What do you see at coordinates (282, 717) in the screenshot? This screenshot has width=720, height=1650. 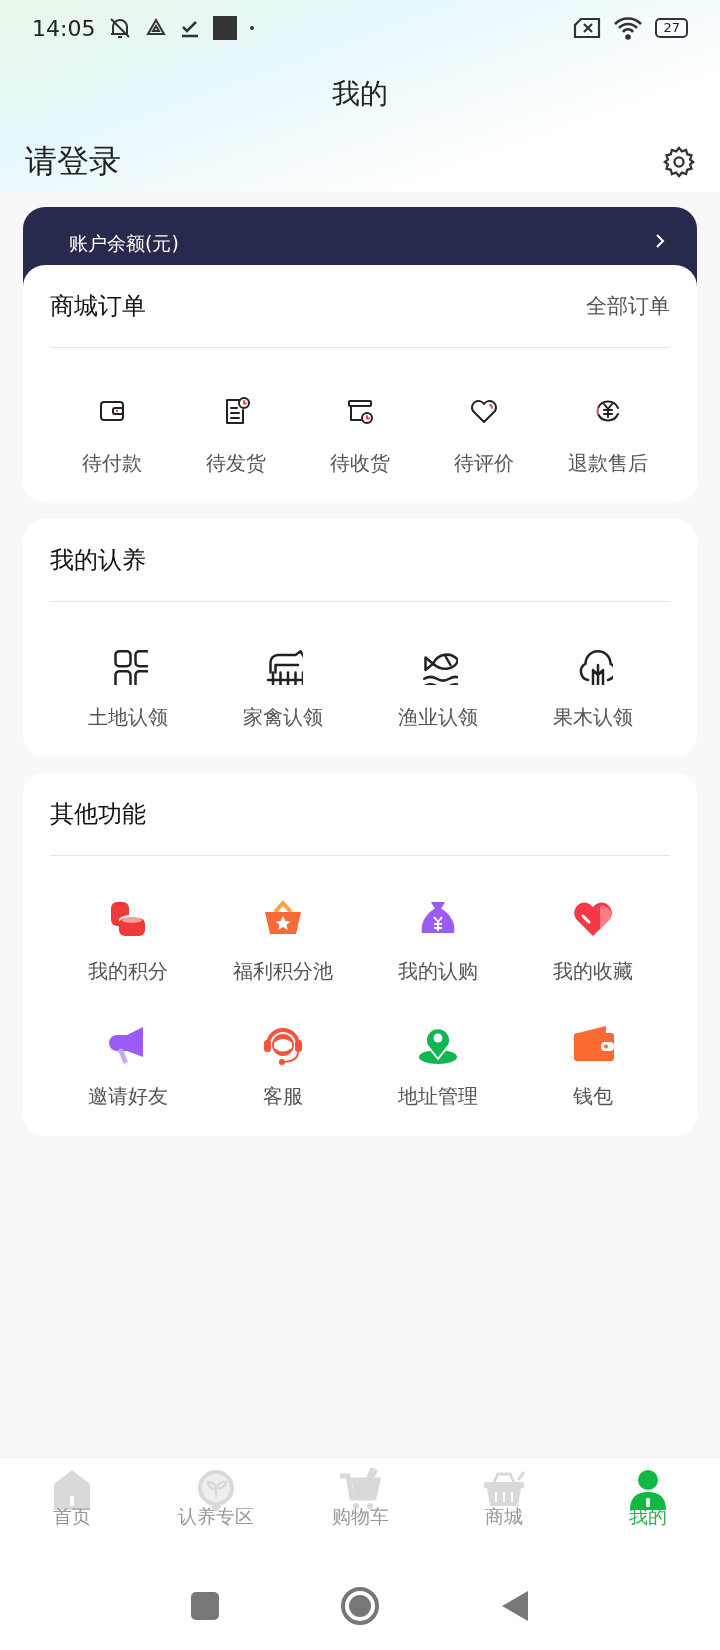 I see `menu-item-label: 家禽认领` at bounding box center [282, 717].